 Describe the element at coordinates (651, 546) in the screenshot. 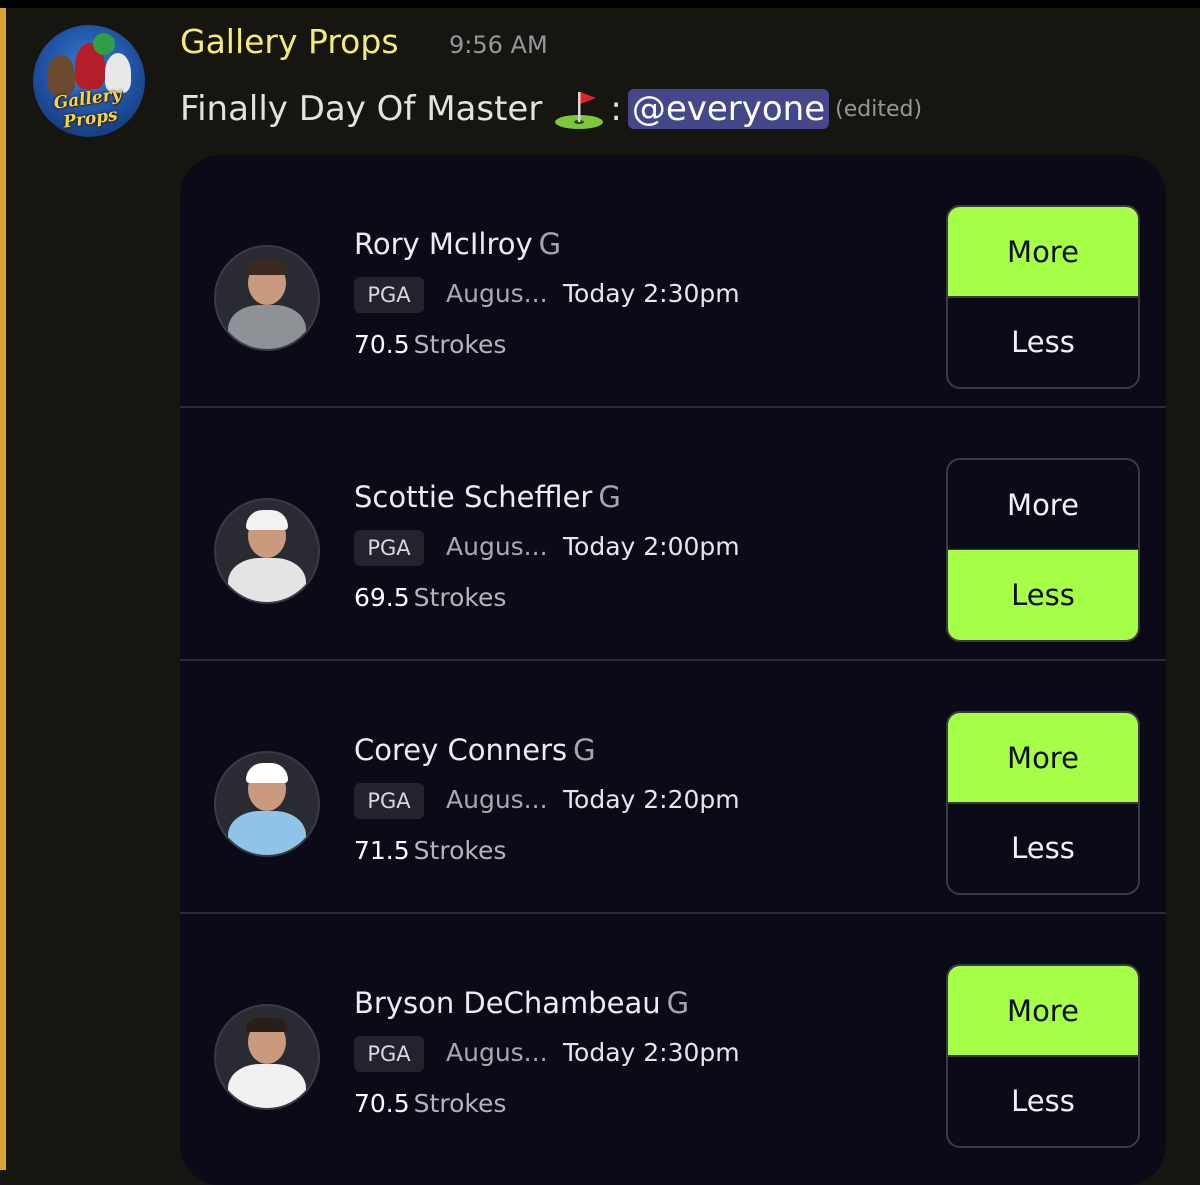

I see `game-time: Today 2:00pm` at that location.